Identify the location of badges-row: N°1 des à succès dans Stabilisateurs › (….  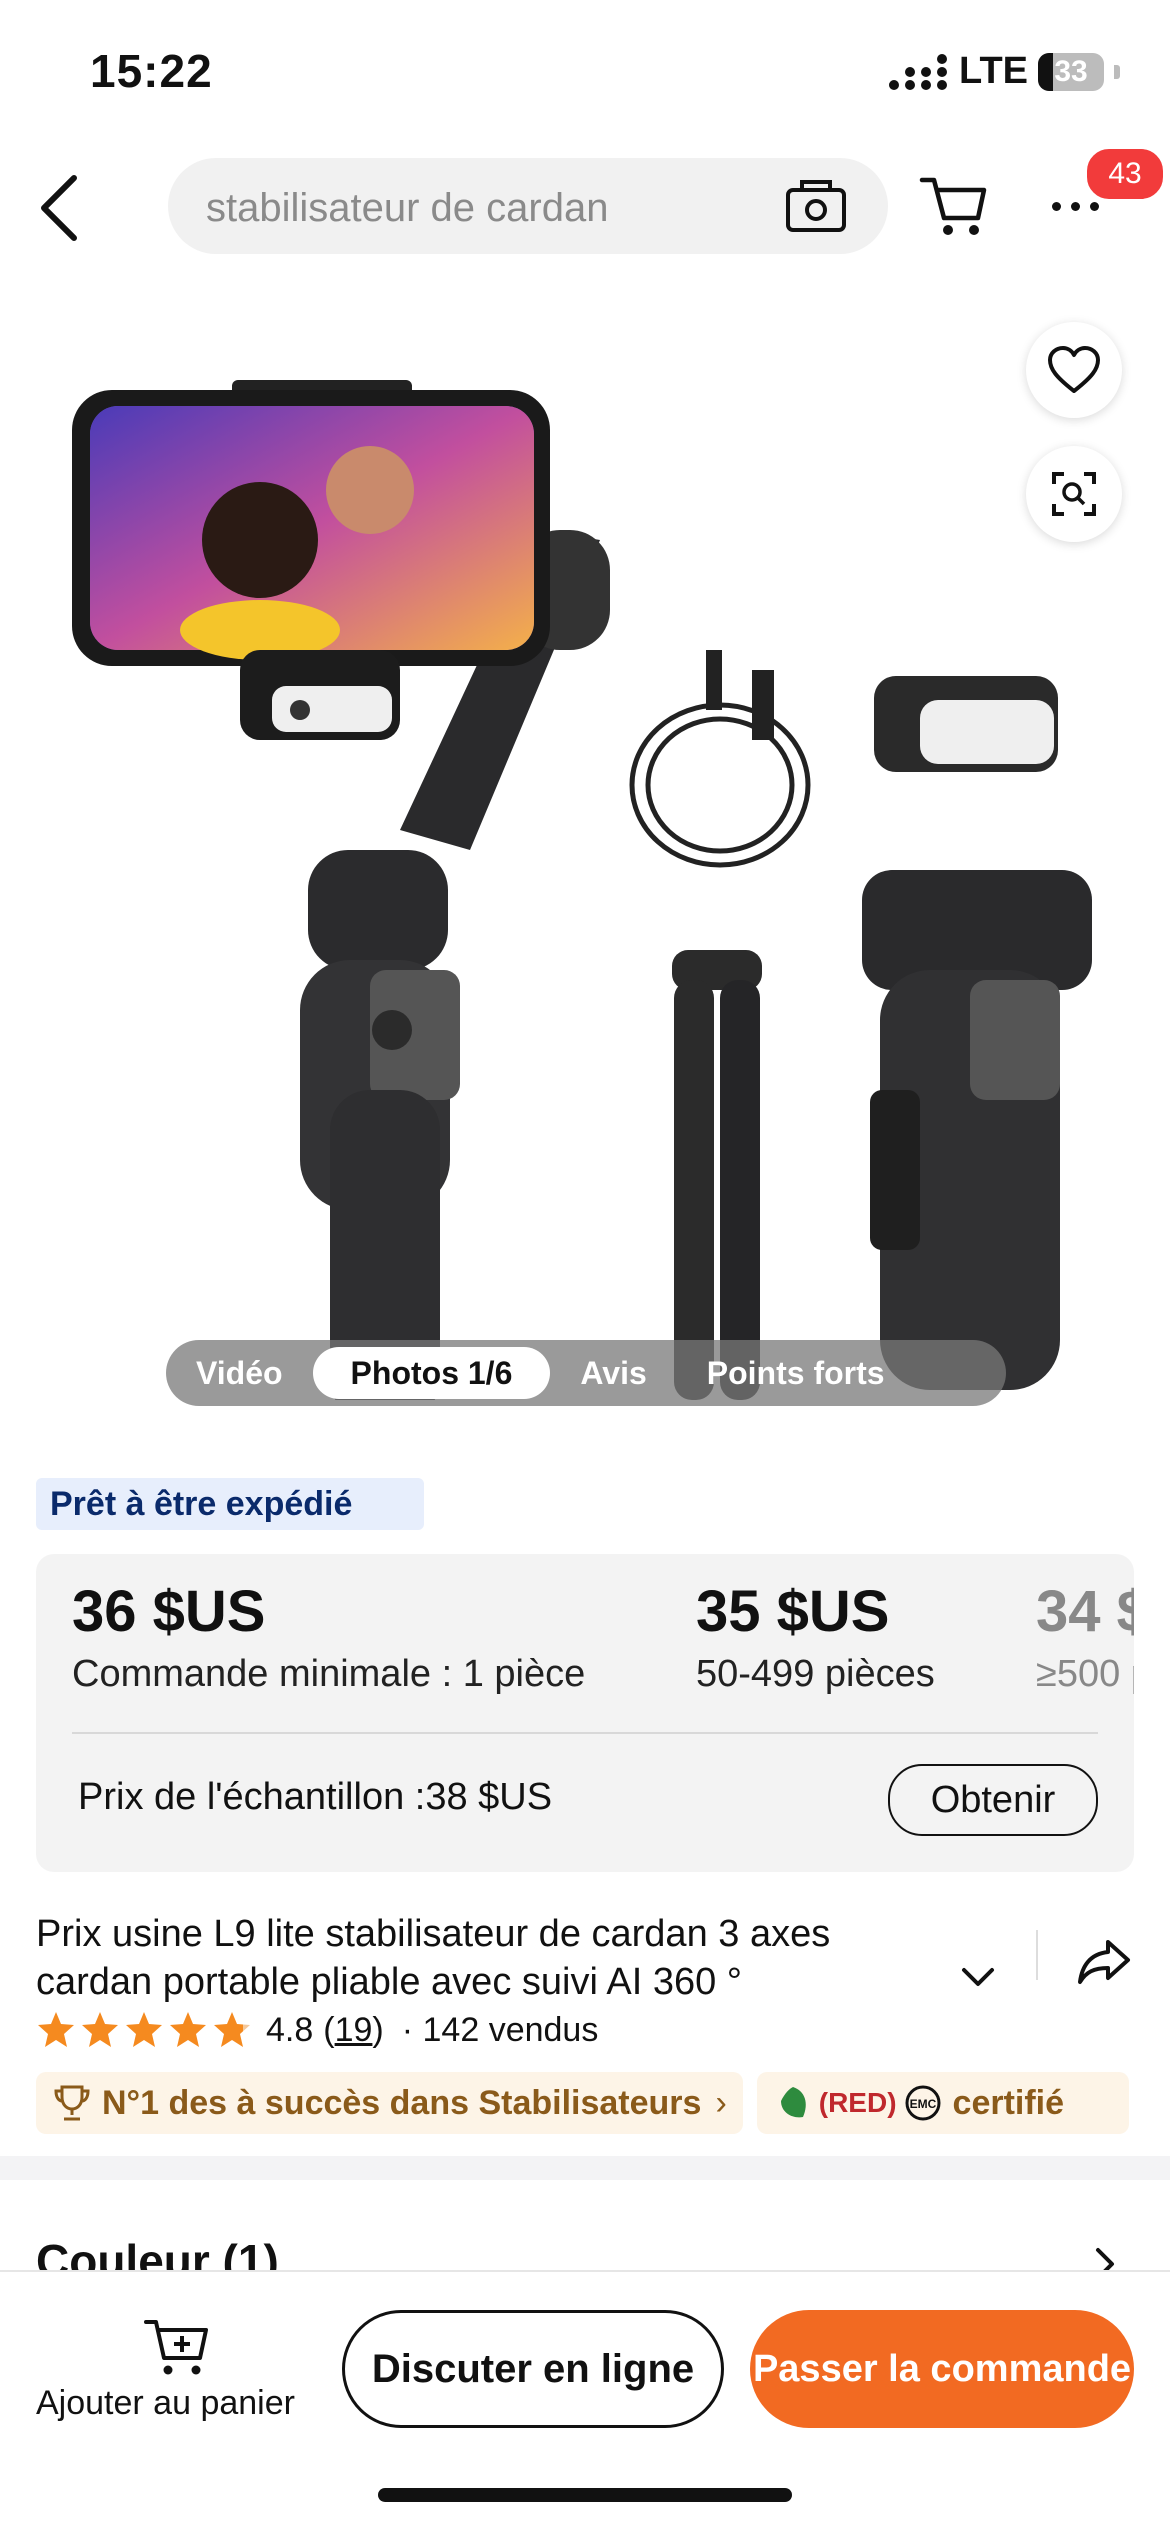
(582, 2103).